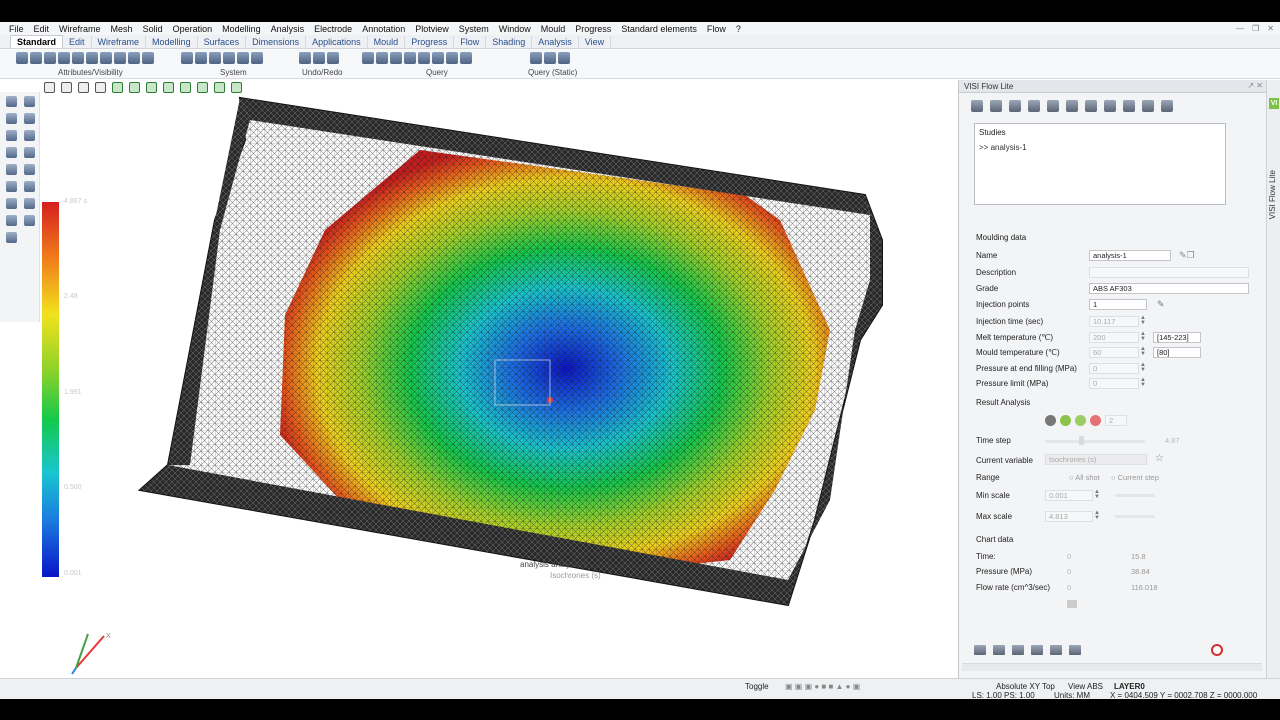 The height and width of the screenshot is (720, 1280). What do you see at coordinates (11, 186) in the screenshot?
I see `box-icon` at bounding box center [11, 186].